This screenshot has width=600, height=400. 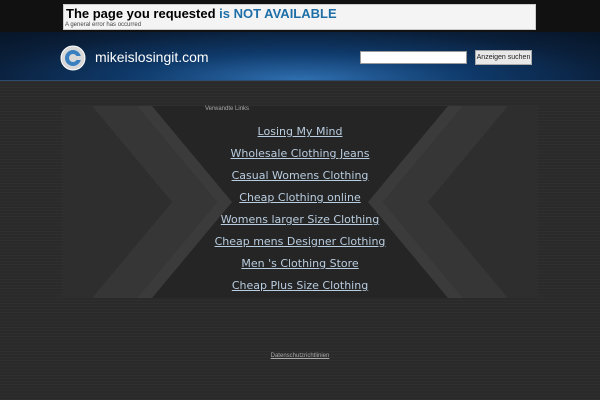 I want to click on related-link: Losing My Mind, so click(x=300, y=131).